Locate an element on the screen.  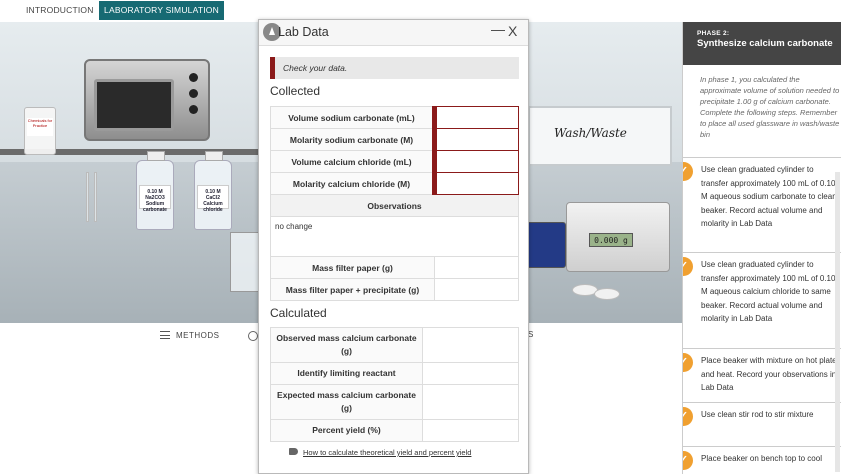
table-row: Percent yield (%) is located at coordinates (394, 430).